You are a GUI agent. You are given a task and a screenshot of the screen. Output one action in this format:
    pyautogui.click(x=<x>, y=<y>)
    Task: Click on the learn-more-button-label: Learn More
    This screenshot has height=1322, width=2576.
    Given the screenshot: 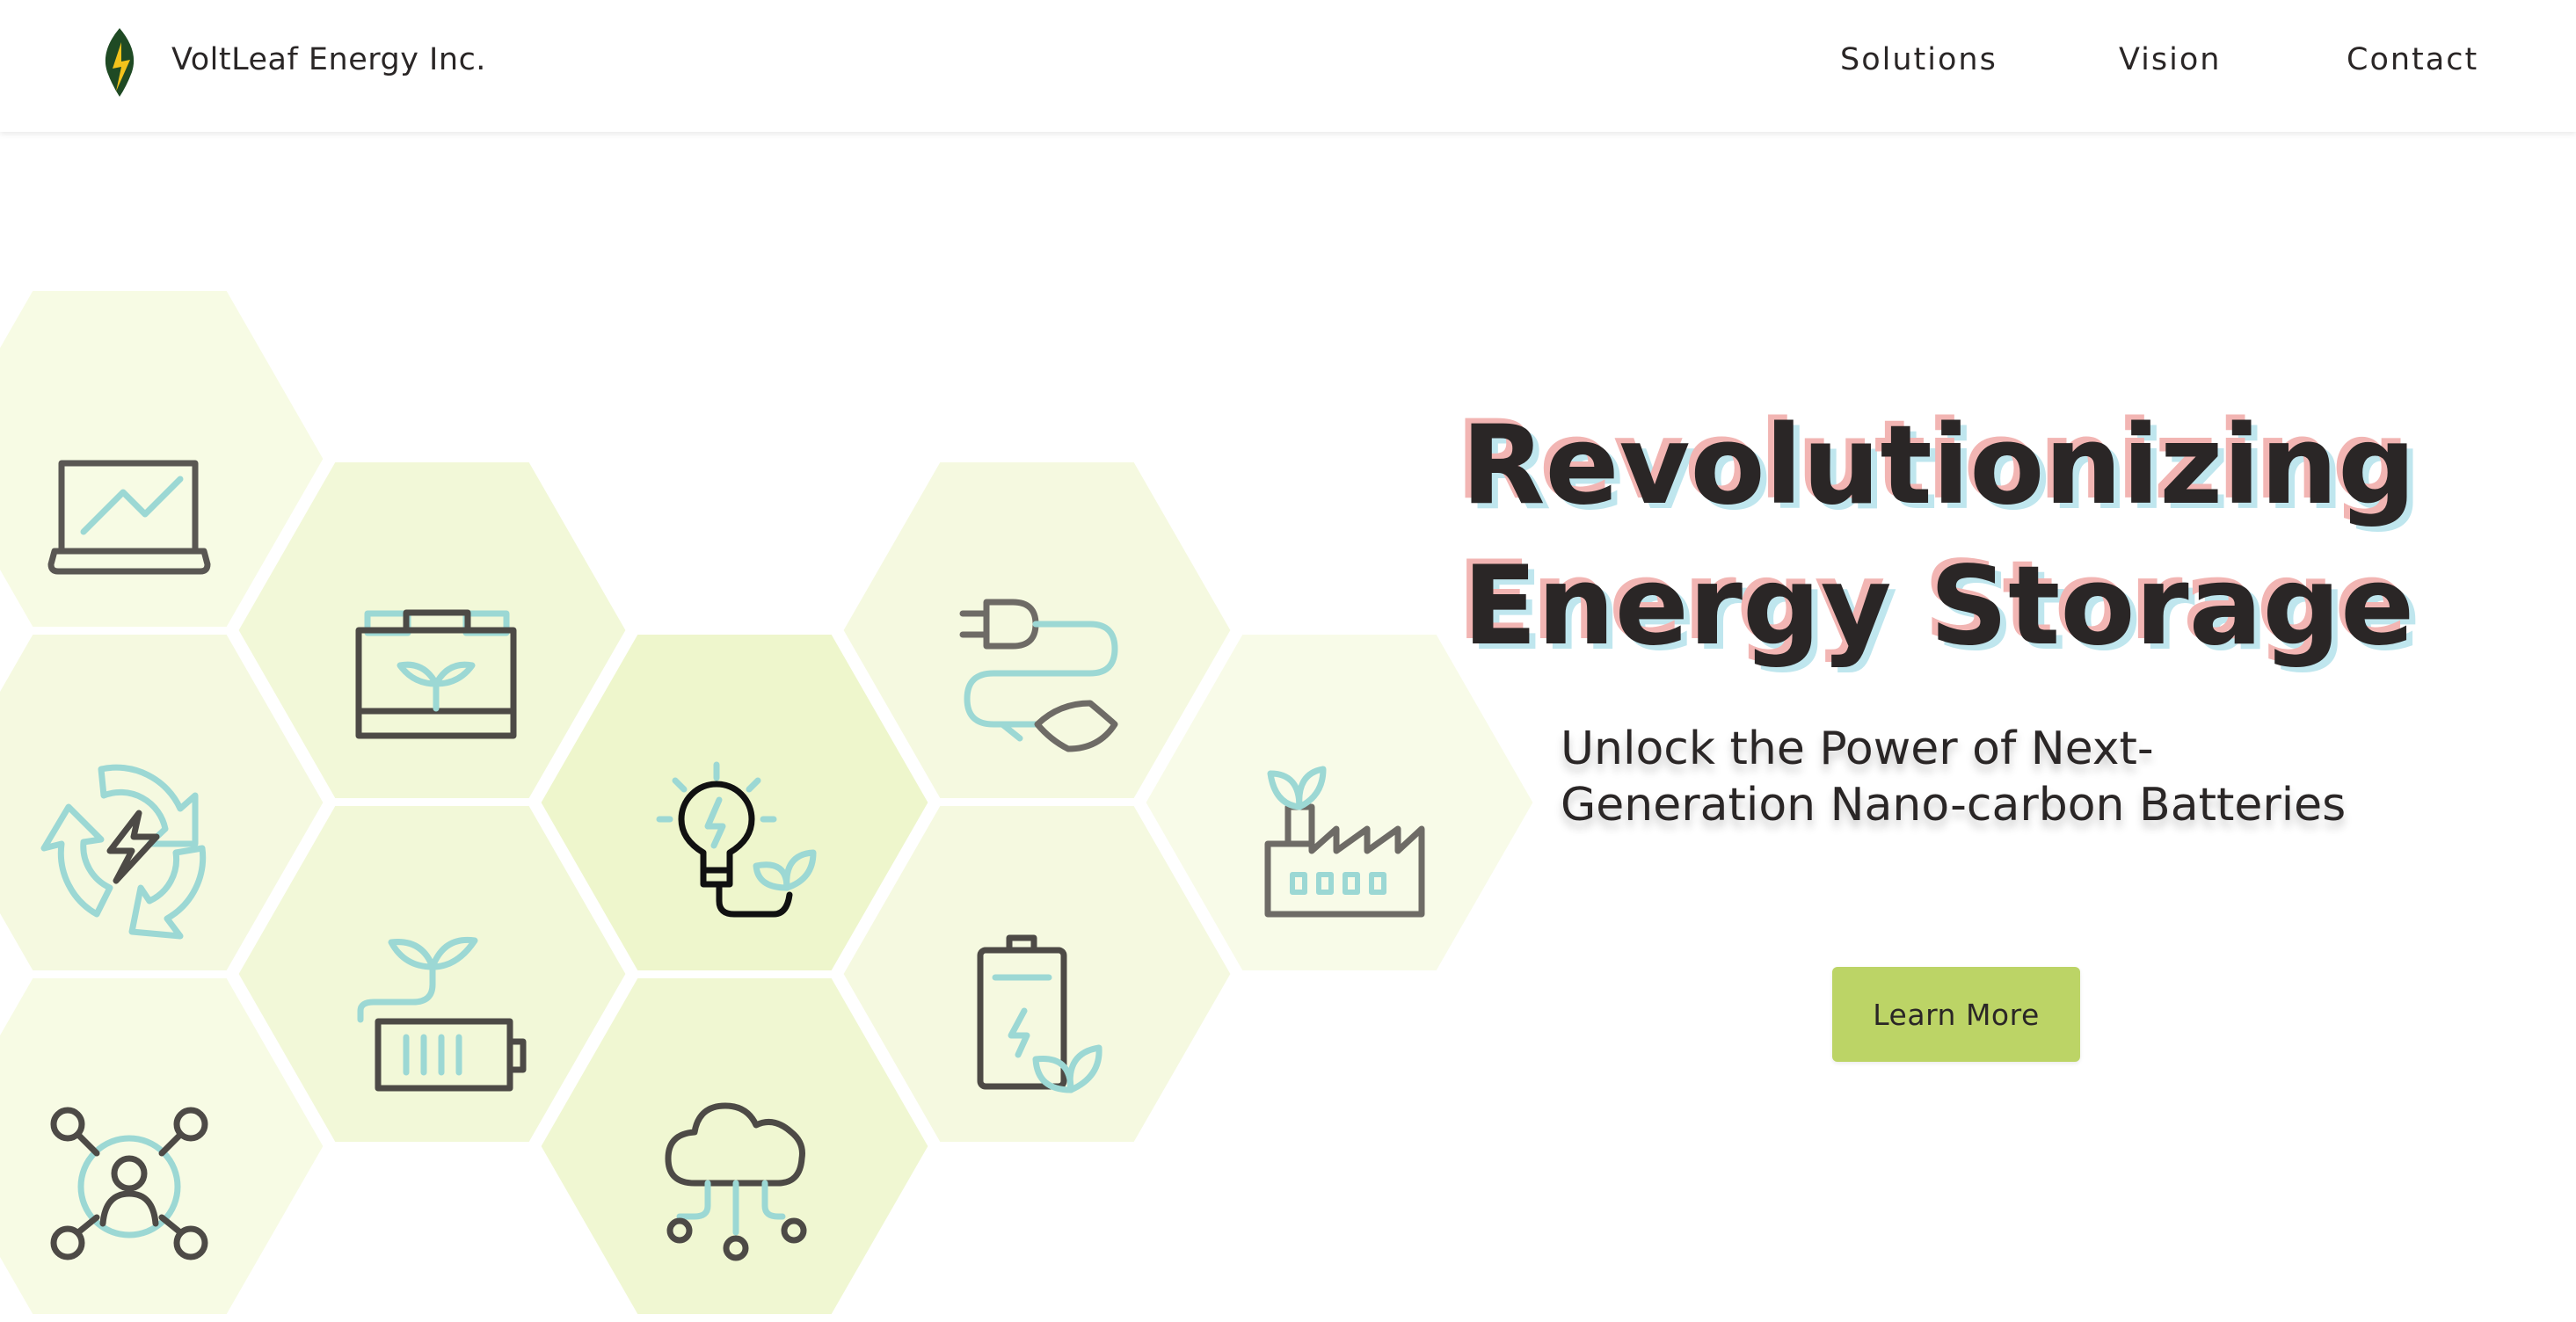 What is the action you would take?
    pyautogui.click(x=1956, y=1014)
    